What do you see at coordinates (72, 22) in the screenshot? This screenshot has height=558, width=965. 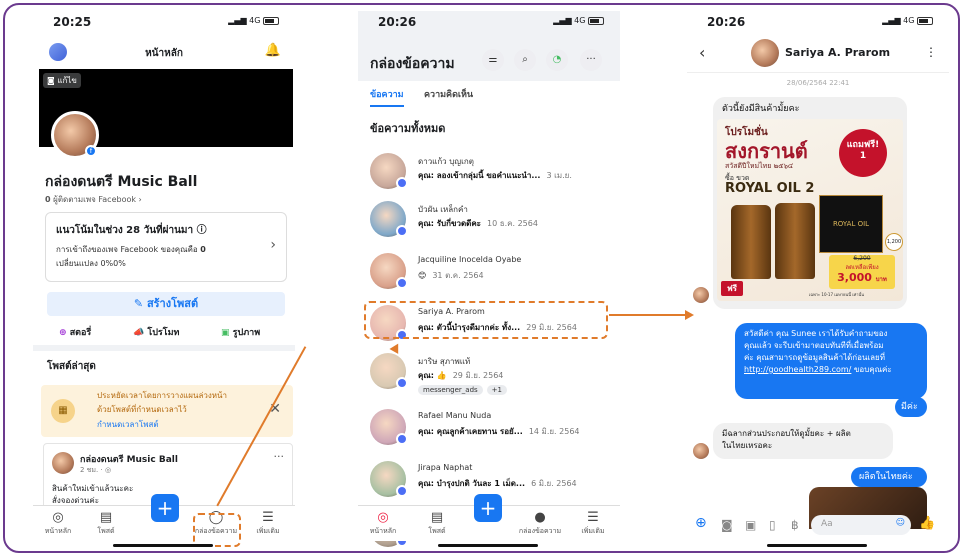 I see `status-time: 20:25` at bounding box center [72, 22].